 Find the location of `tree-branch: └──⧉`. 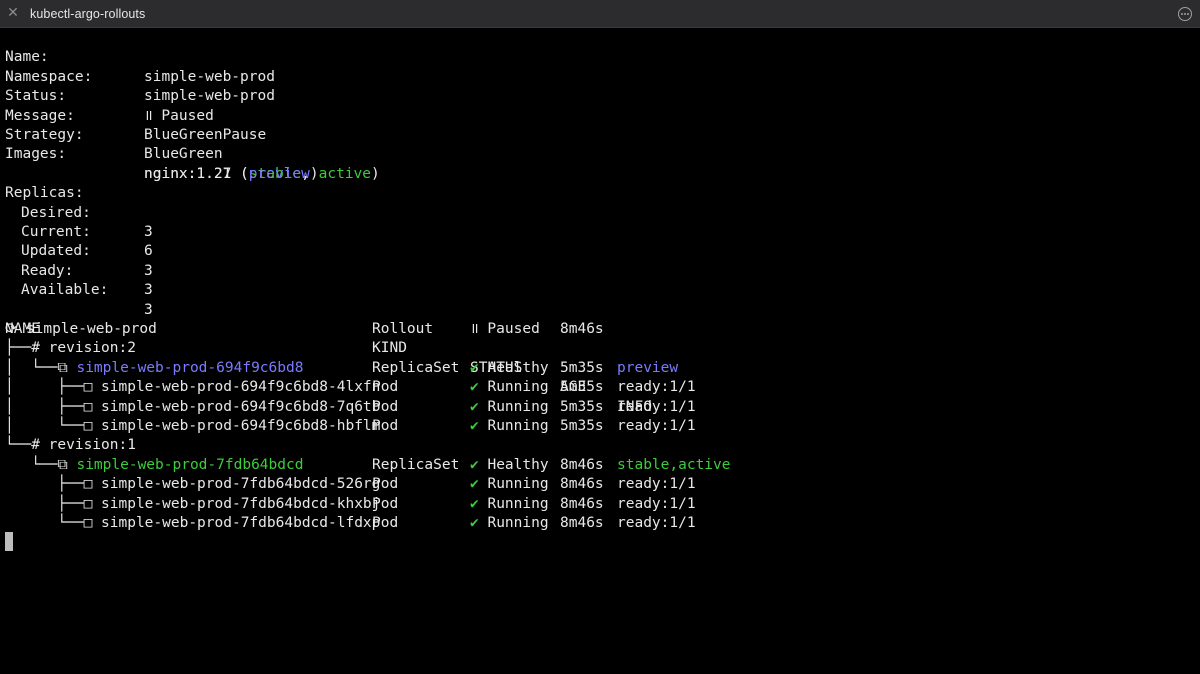

tree-branch: └──⧉ is located at coordinates (41, 464).